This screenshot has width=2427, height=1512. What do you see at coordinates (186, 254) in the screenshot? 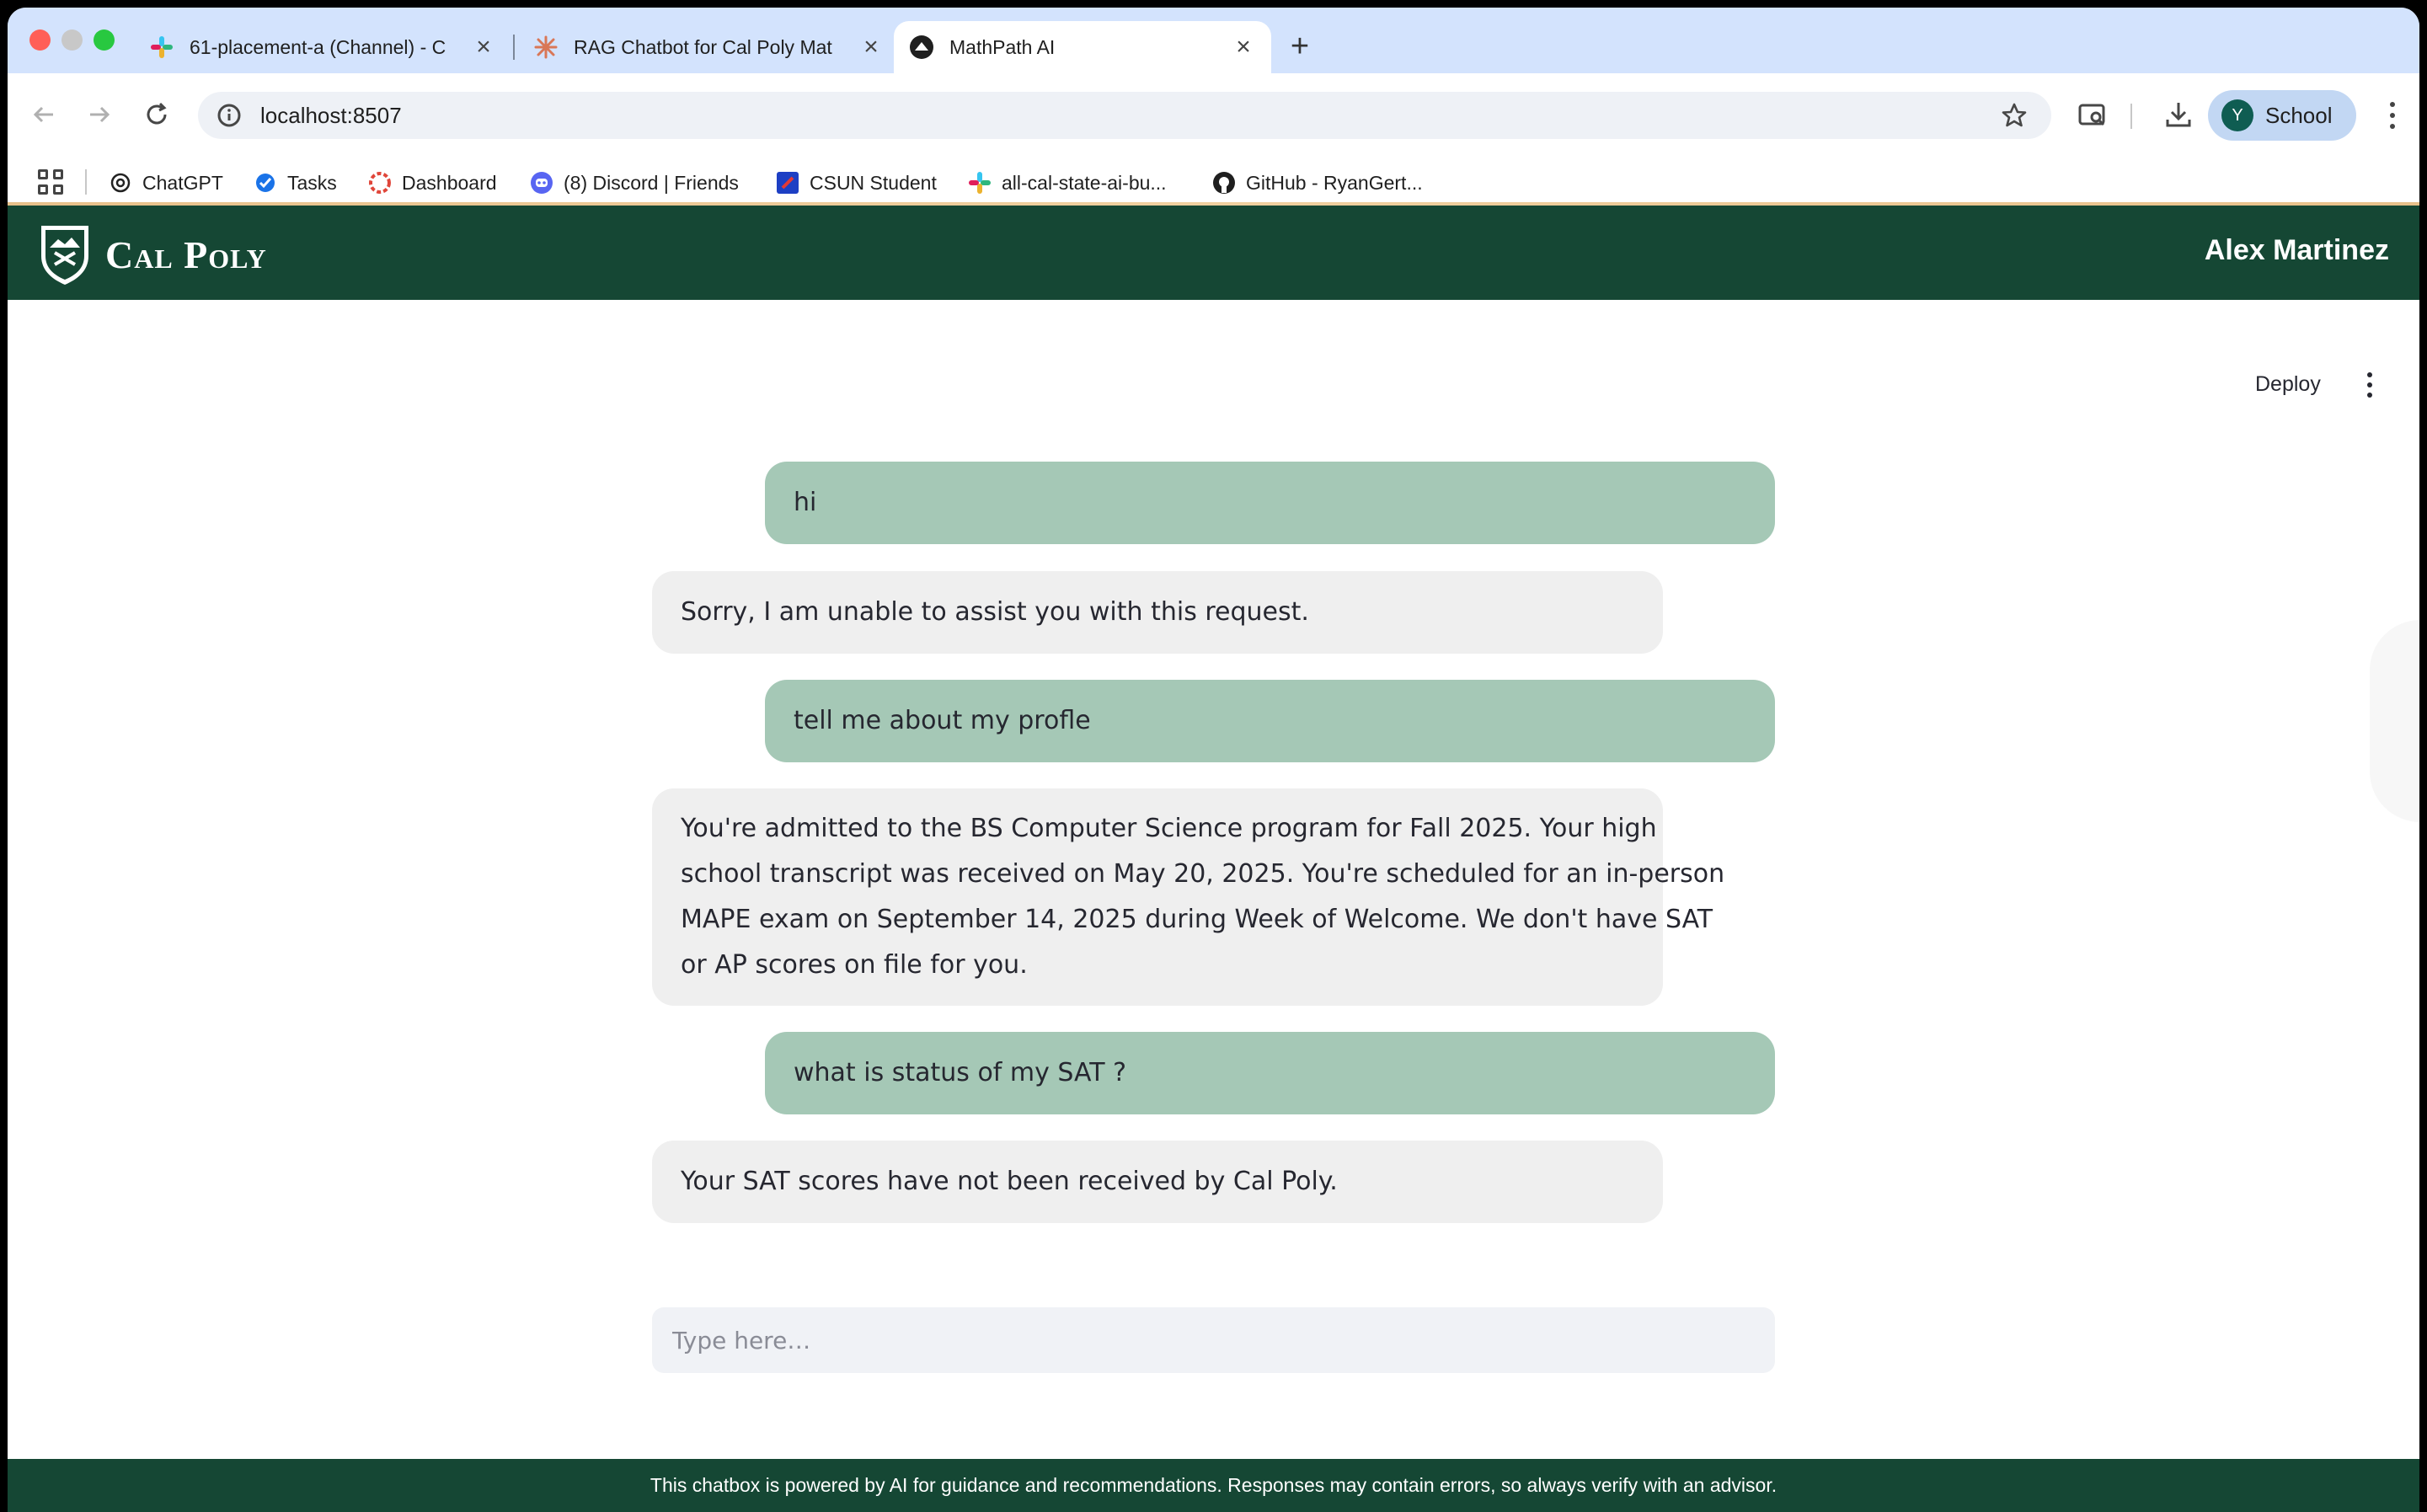
I see `logo-text: Cal Poly` at bounding box center [186, 254].